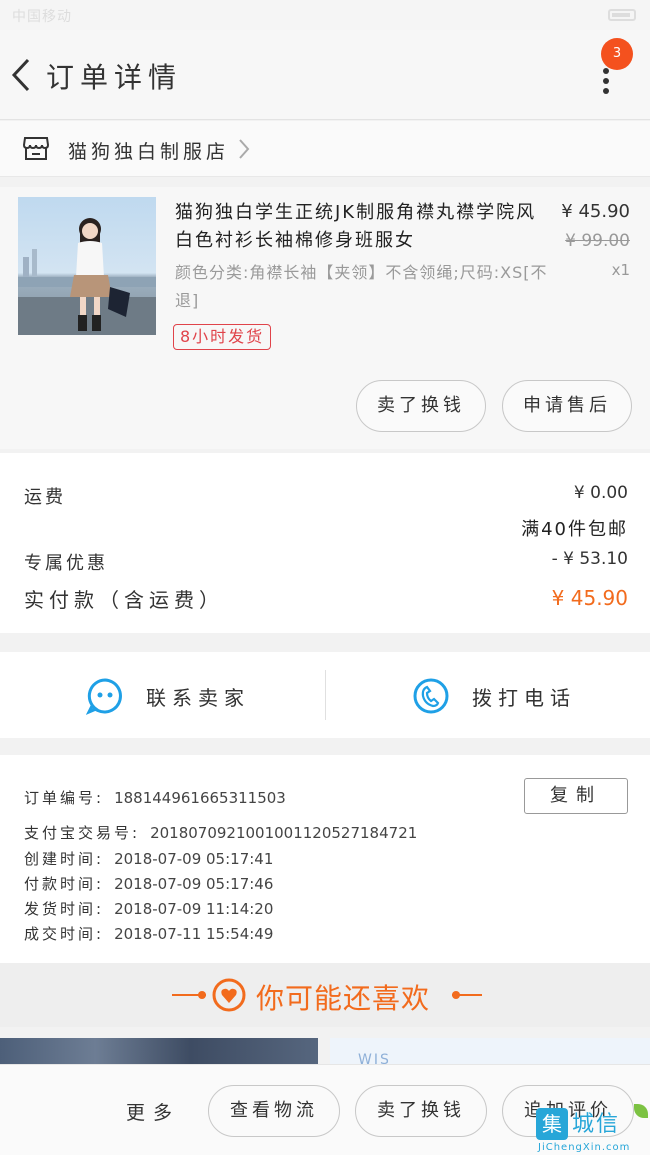  What do you see at coordinates (66, 563) in the screenshot?
I see `discount-label: 专属优惠` at bounding box center [66, 563].